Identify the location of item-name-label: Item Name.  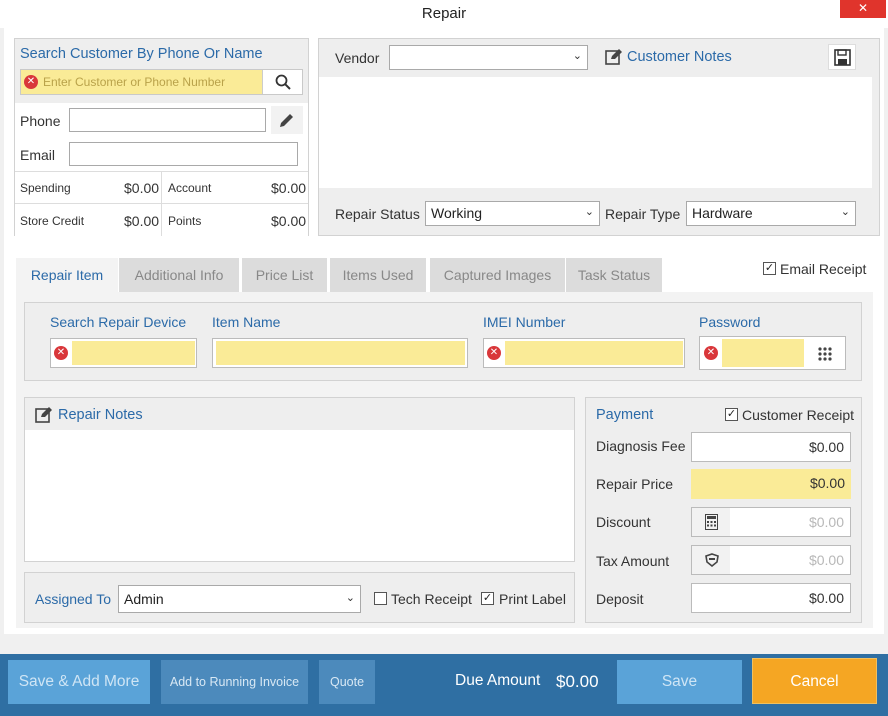
(246, 322).